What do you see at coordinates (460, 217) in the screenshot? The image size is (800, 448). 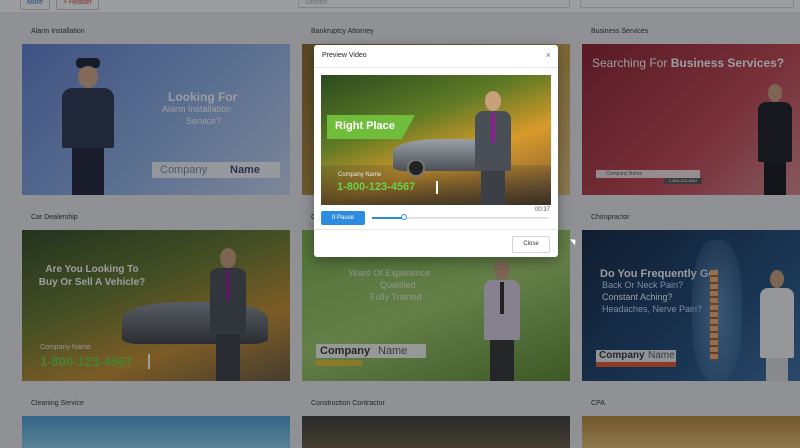 I see `video-progress-slider` at bounding box center [460, 217].